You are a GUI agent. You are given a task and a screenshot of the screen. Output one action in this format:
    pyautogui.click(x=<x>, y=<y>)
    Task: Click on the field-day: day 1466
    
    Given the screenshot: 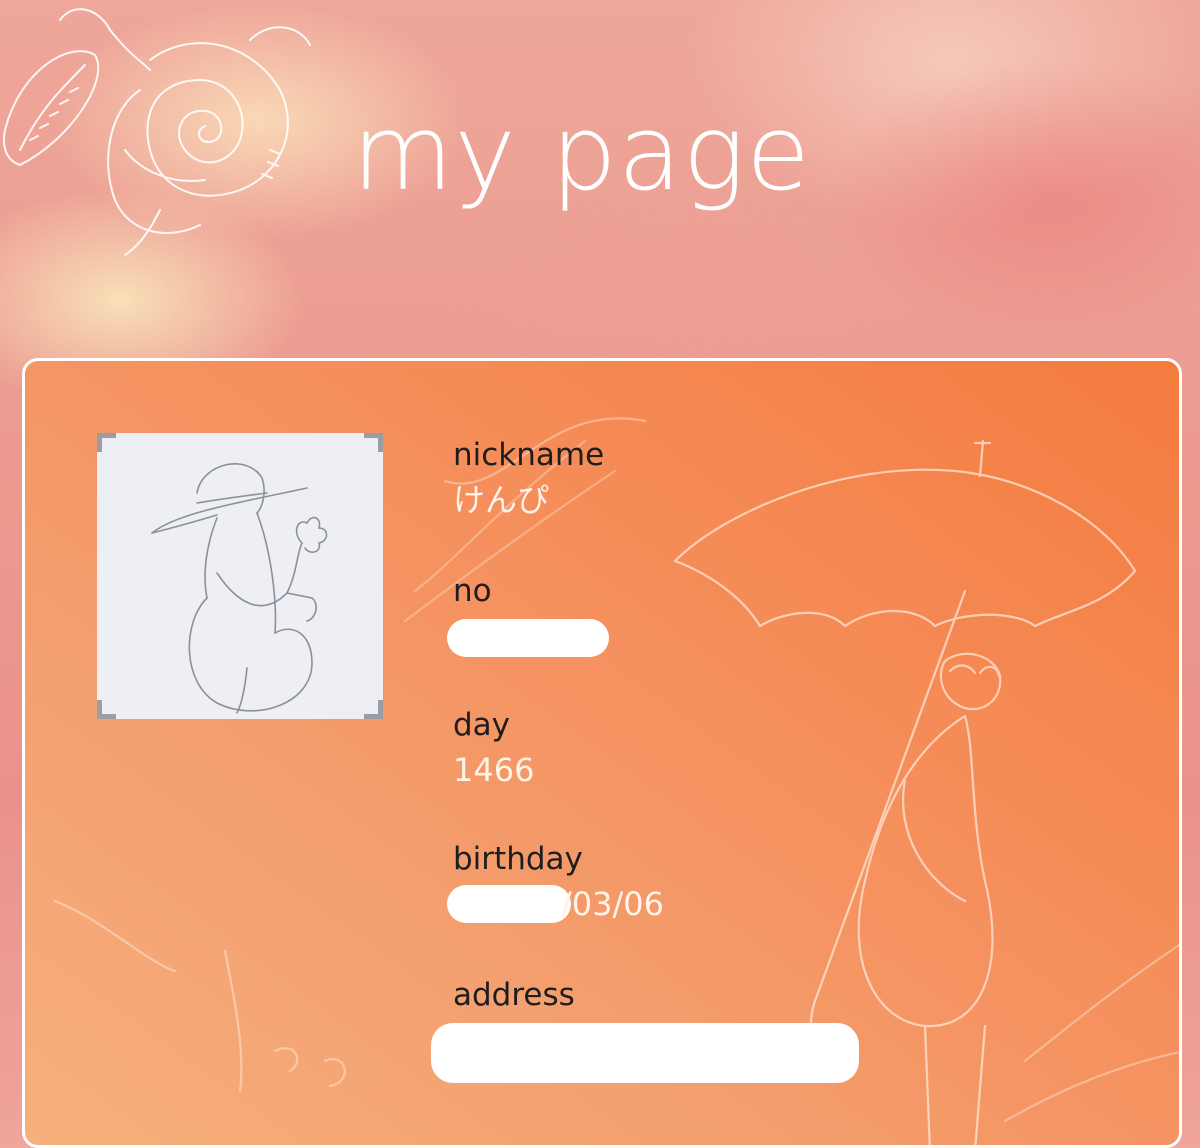 What is the action you would take?
    pyautogui.click(x=493, y=748)
    